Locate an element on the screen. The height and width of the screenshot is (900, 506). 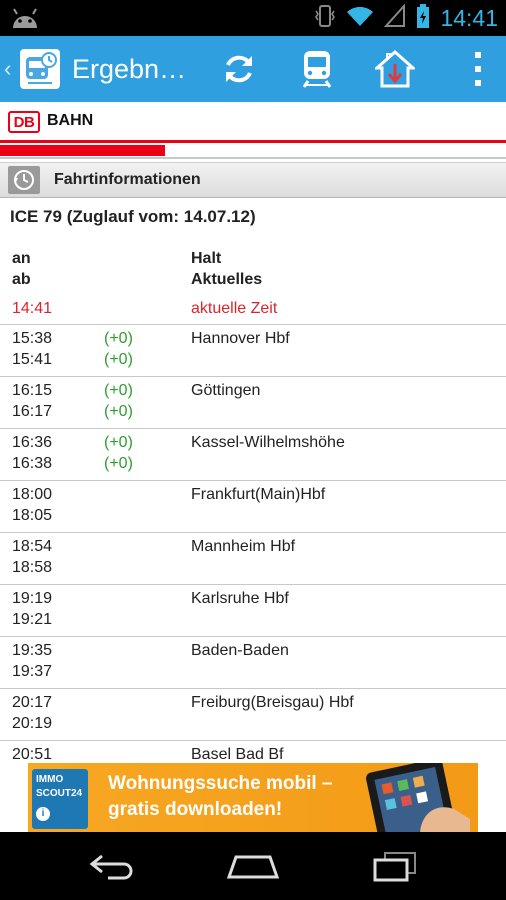
overflow-menu-icon is located at coordinates (478, 69).